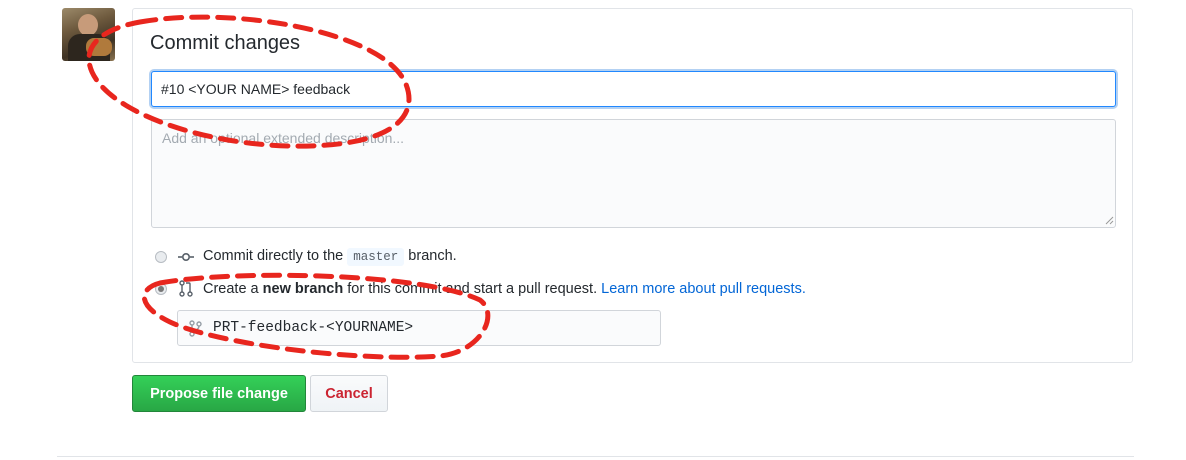 This screenshot has width=1186, height=460. Describe the element at coordinates (225, 43) in the screenshot. I see `commit-changes-title: Commit changes` at that location.